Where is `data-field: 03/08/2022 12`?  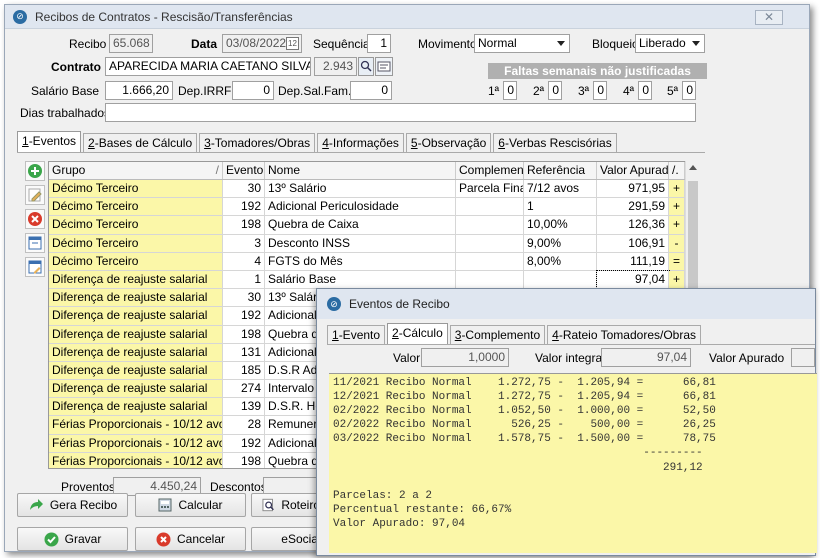 data-field: 03/08/2022 12 is located at coordinates (262, 43).